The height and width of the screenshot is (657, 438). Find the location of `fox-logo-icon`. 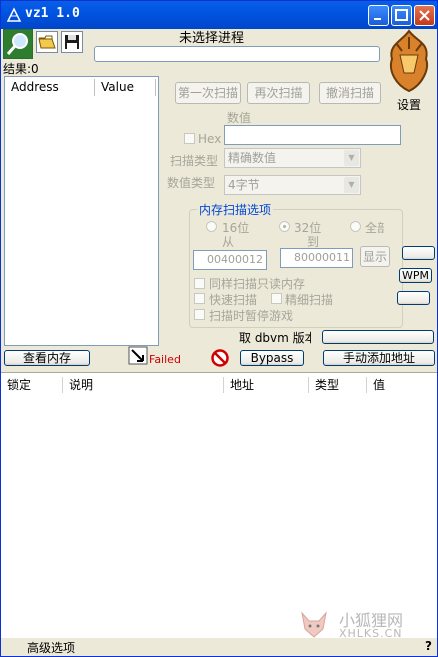

fox-logo-icon is located at coordinates (314, 624).